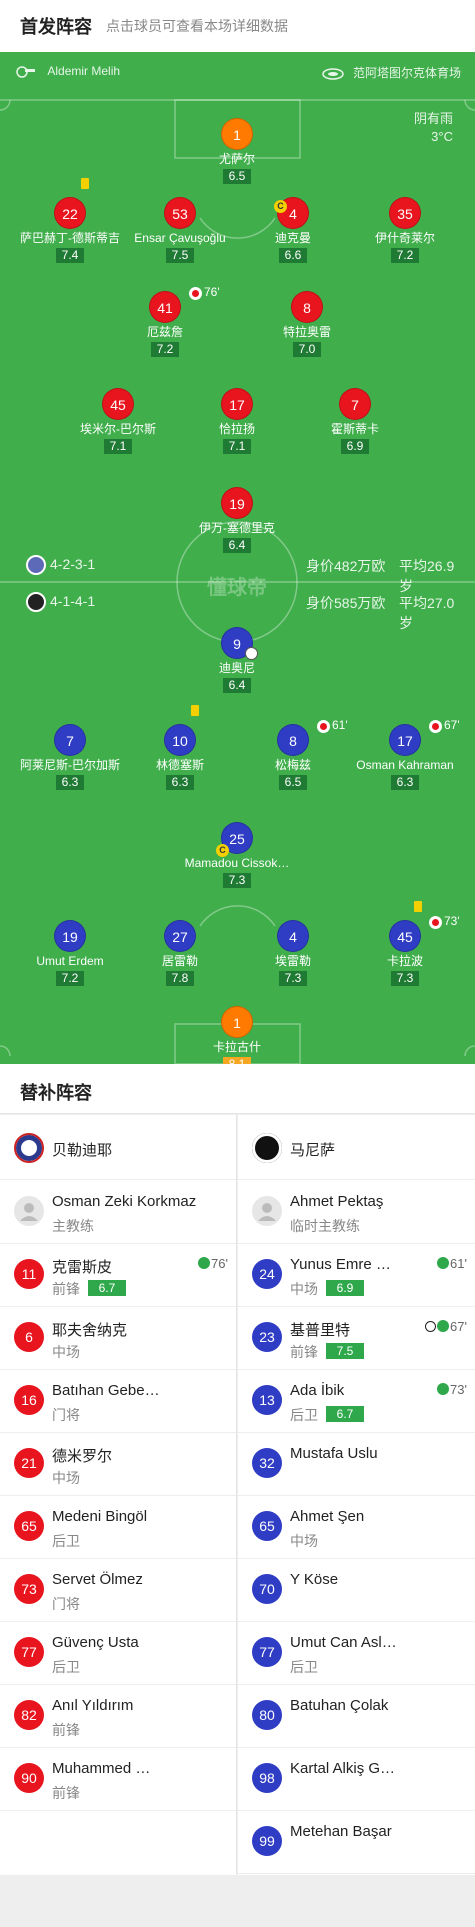 This screenshot has height=1927, width=475. What do you see at coordinates (180, 740) in the screenshot?
I see `player-number: 10` at bounding box center [180, 740].